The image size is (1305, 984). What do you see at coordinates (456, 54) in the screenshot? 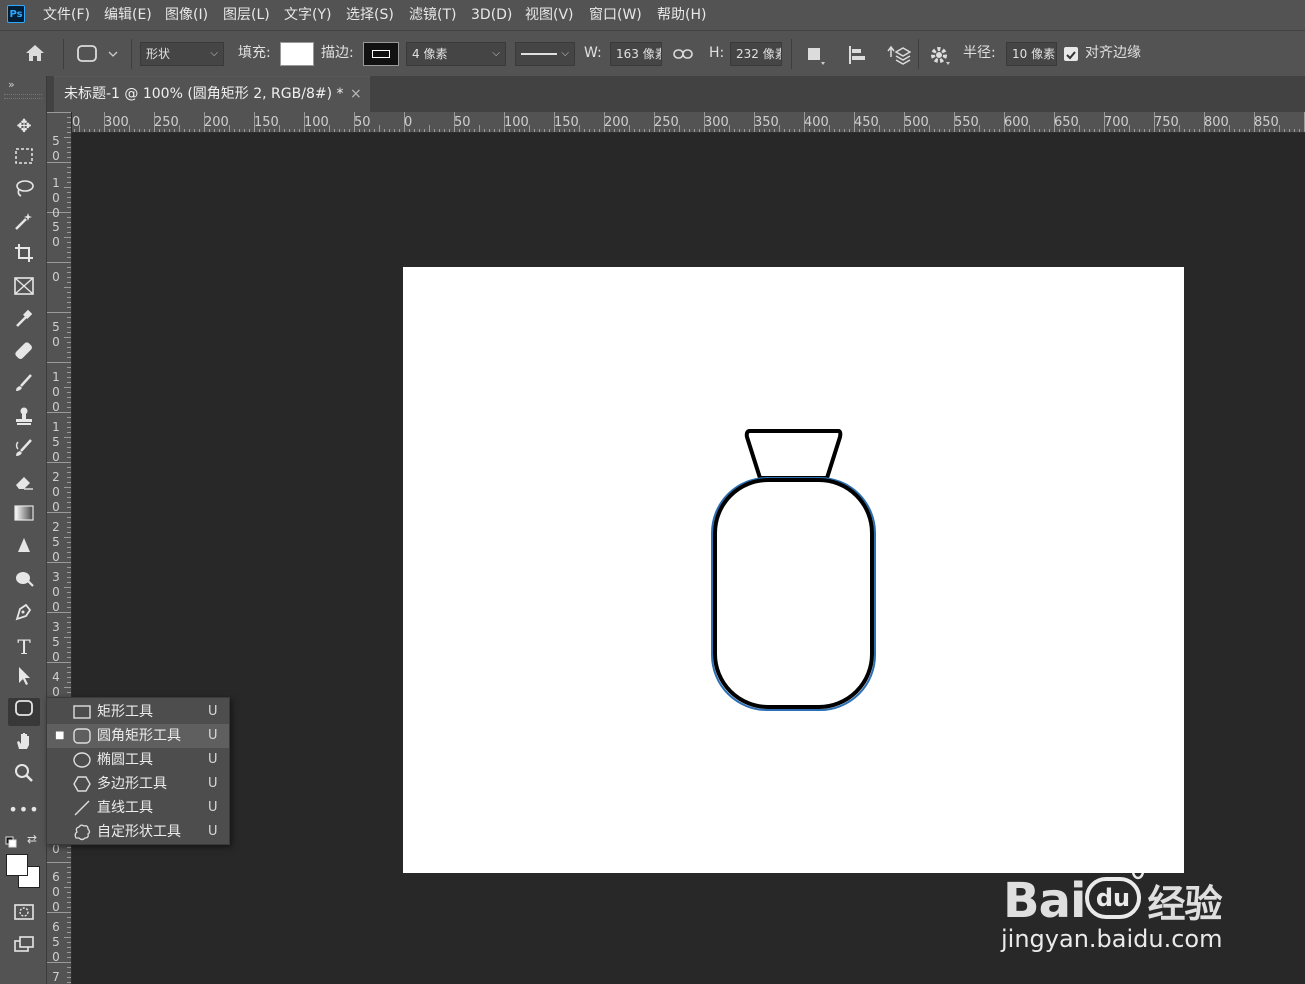
I see `stroke-width-input: 4 像素 ⌵` at bounding box center [456, 54].